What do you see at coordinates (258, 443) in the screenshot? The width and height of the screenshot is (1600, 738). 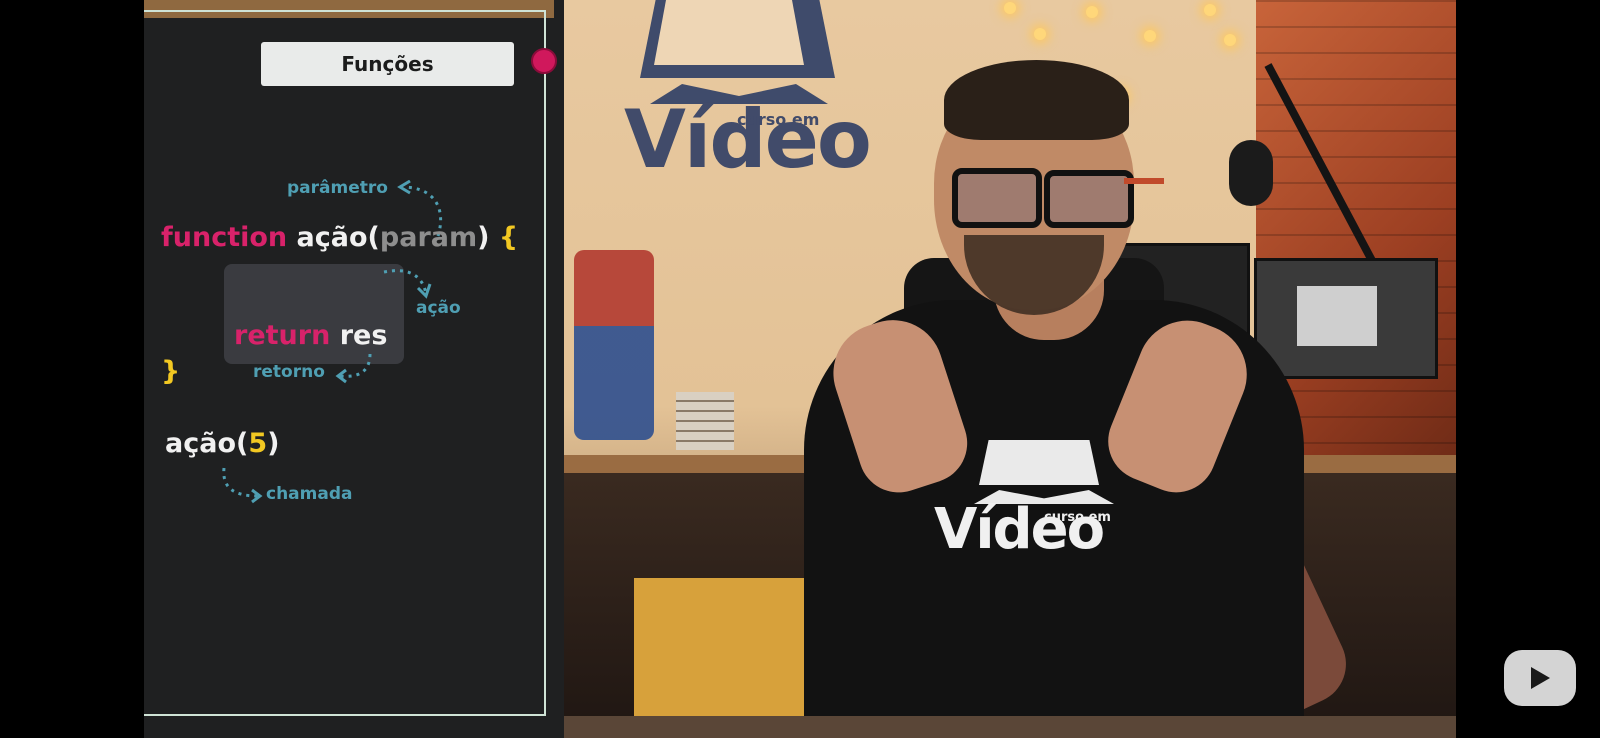 I see `code-call-arg: 5` at bounding box center [258, 443].